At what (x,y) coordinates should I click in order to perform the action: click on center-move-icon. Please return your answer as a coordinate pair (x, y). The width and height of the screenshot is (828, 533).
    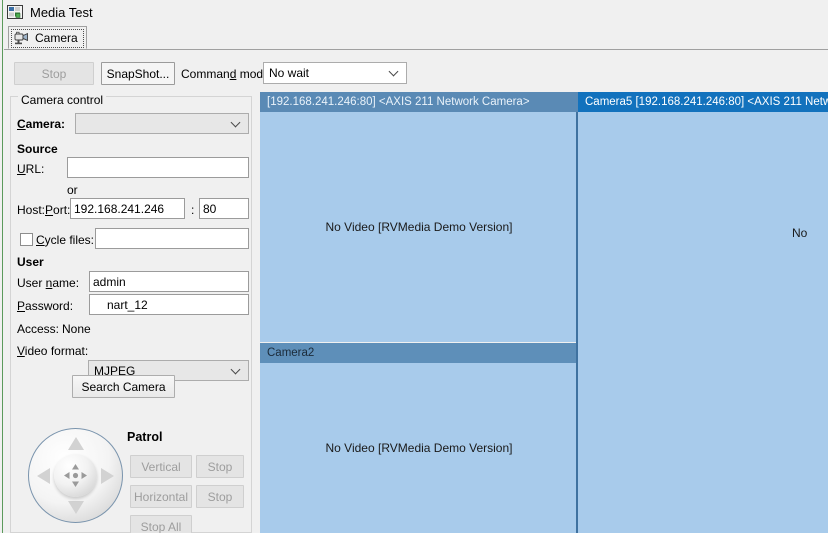
    Looking at the image, I should click on (75, 475).